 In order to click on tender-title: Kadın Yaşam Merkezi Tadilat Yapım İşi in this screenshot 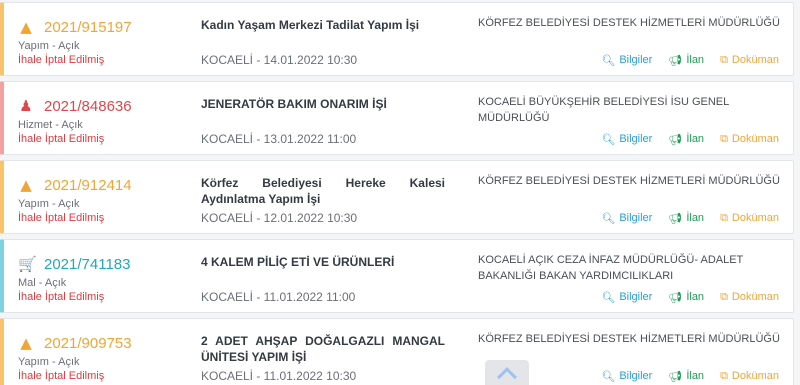, I will do `click(323, 25)`.